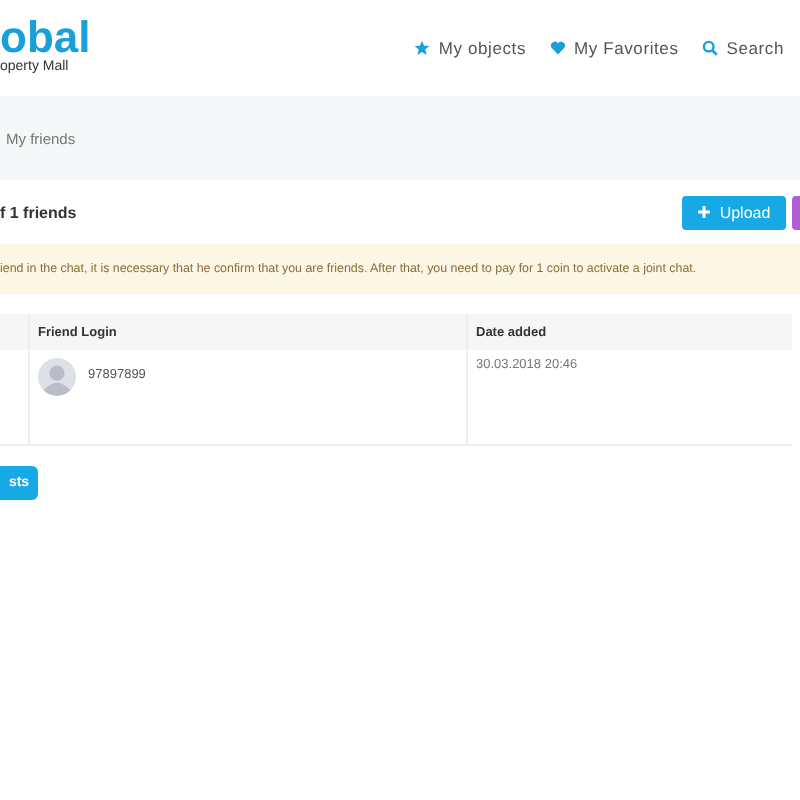 The image size is (800, 800). I want to click on nav-link: My Favorites, so click(614, 48).